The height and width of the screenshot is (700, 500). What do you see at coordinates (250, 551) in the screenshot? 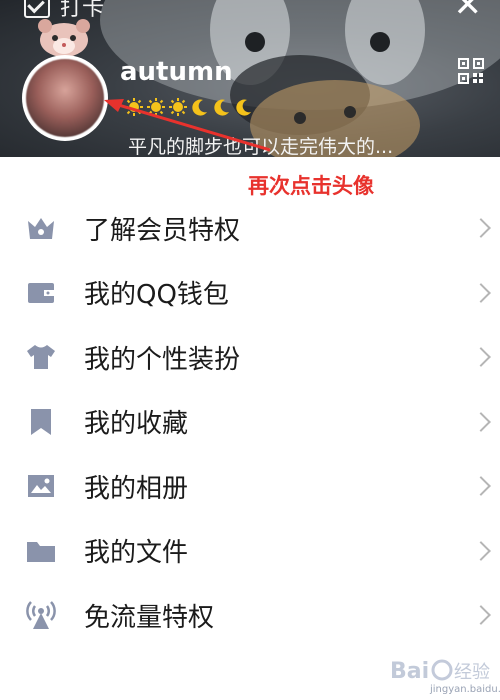
I see `menu-item-files: 我的文件` at bounding box center [250, 551].